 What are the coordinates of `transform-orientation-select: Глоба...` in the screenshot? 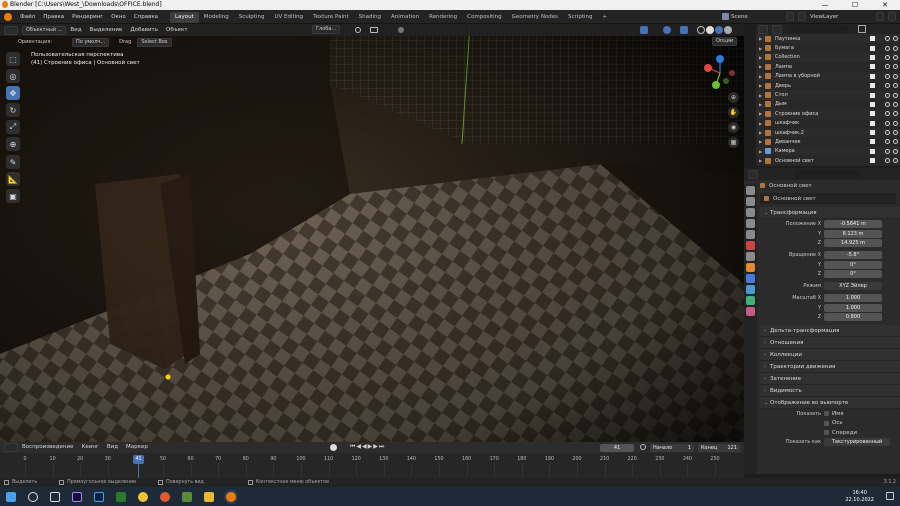 It's located at (326, 29).